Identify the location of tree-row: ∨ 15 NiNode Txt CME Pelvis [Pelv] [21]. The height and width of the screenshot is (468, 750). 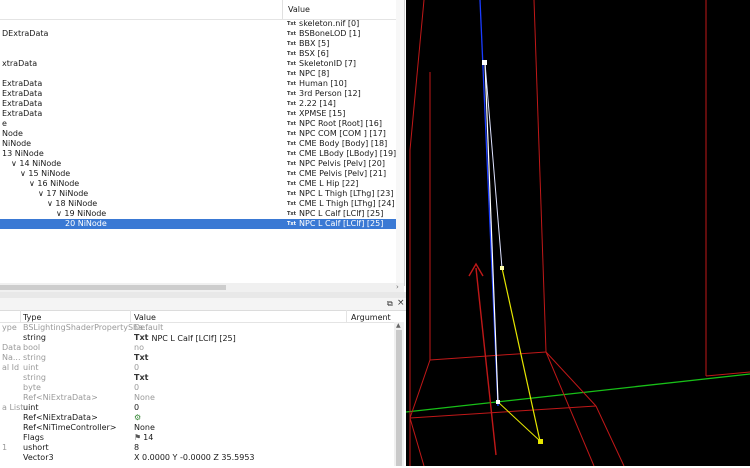
(202, 174).